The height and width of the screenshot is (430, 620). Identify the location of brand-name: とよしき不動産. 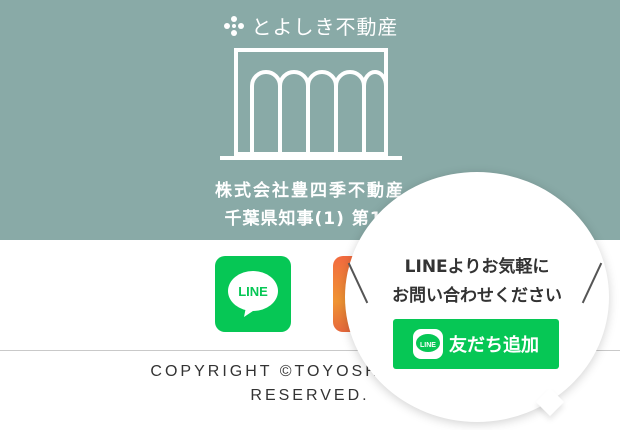
(325, 27).